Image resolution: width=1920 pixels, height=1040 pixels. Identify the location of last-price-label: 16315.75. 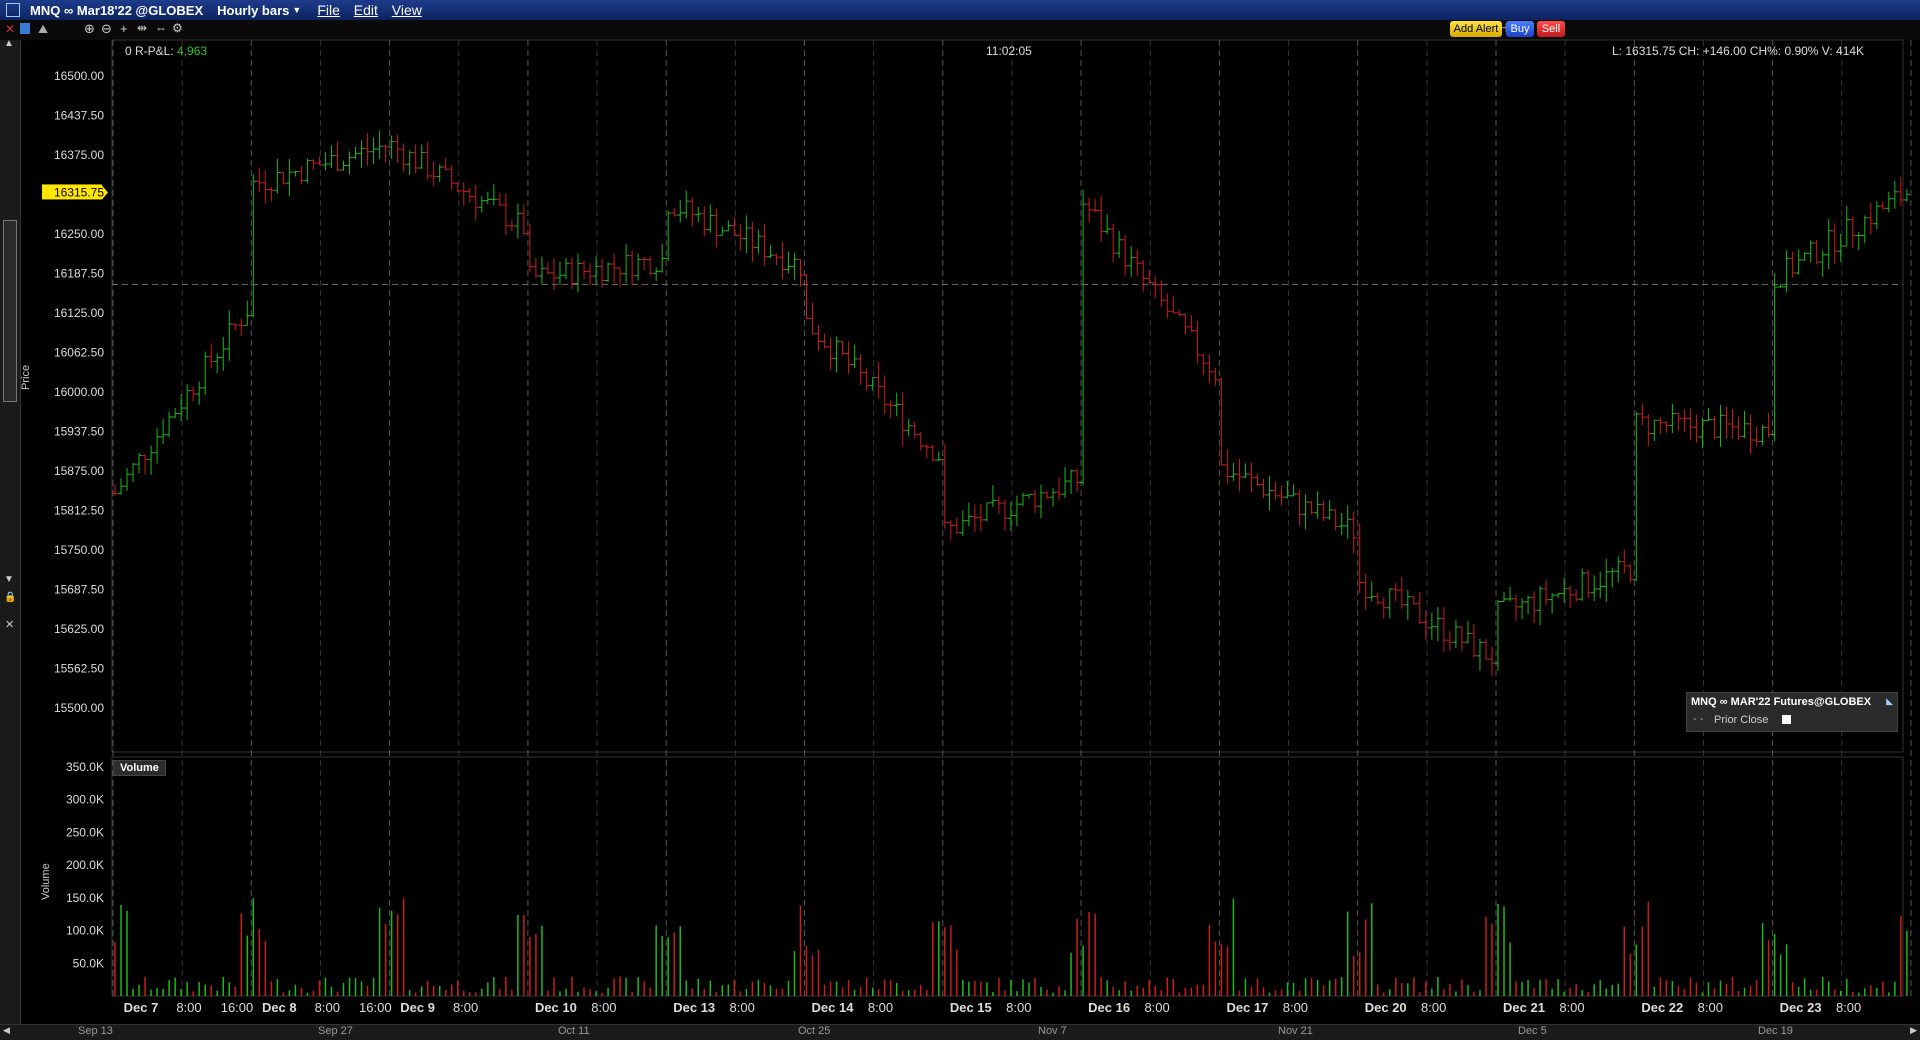
(79, 192).